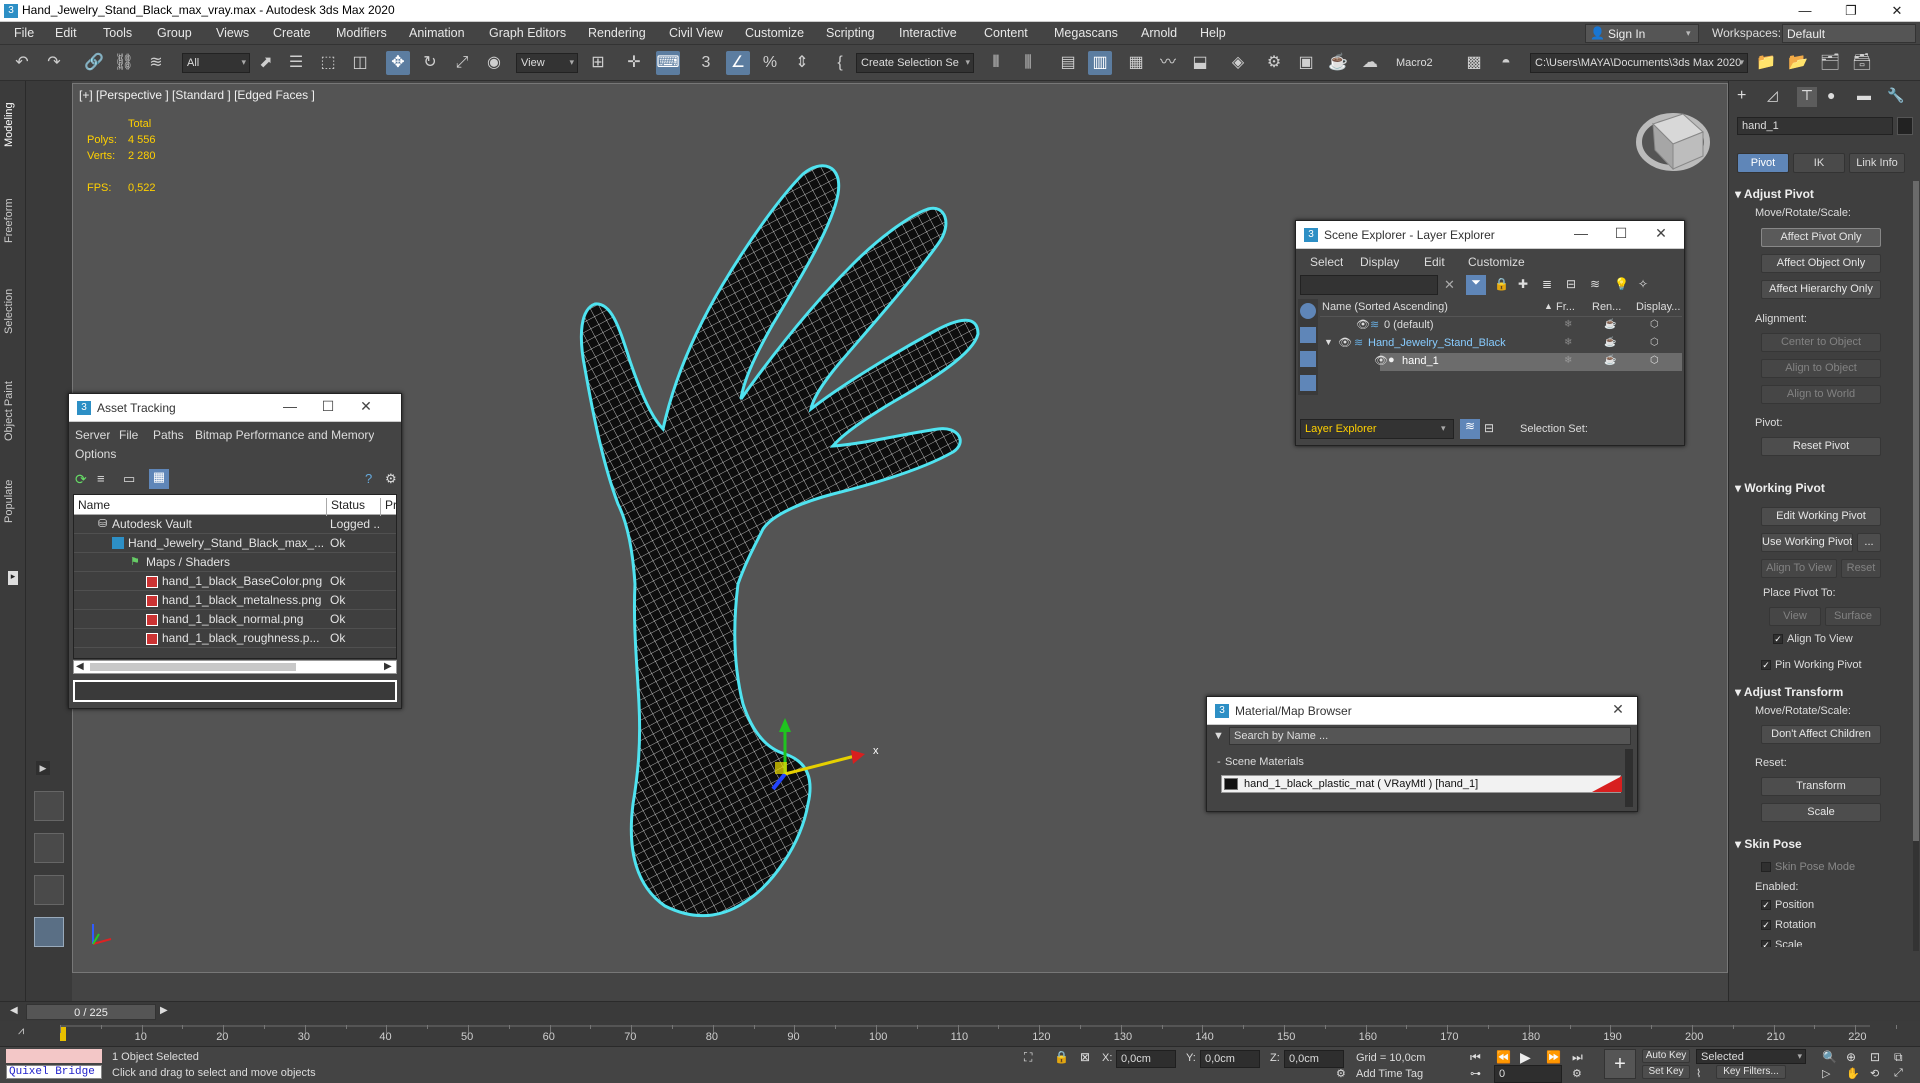  Describe the element at coordinates (1338, 63) in the screenshot. I see `render-production-icon: ☕` at that location.